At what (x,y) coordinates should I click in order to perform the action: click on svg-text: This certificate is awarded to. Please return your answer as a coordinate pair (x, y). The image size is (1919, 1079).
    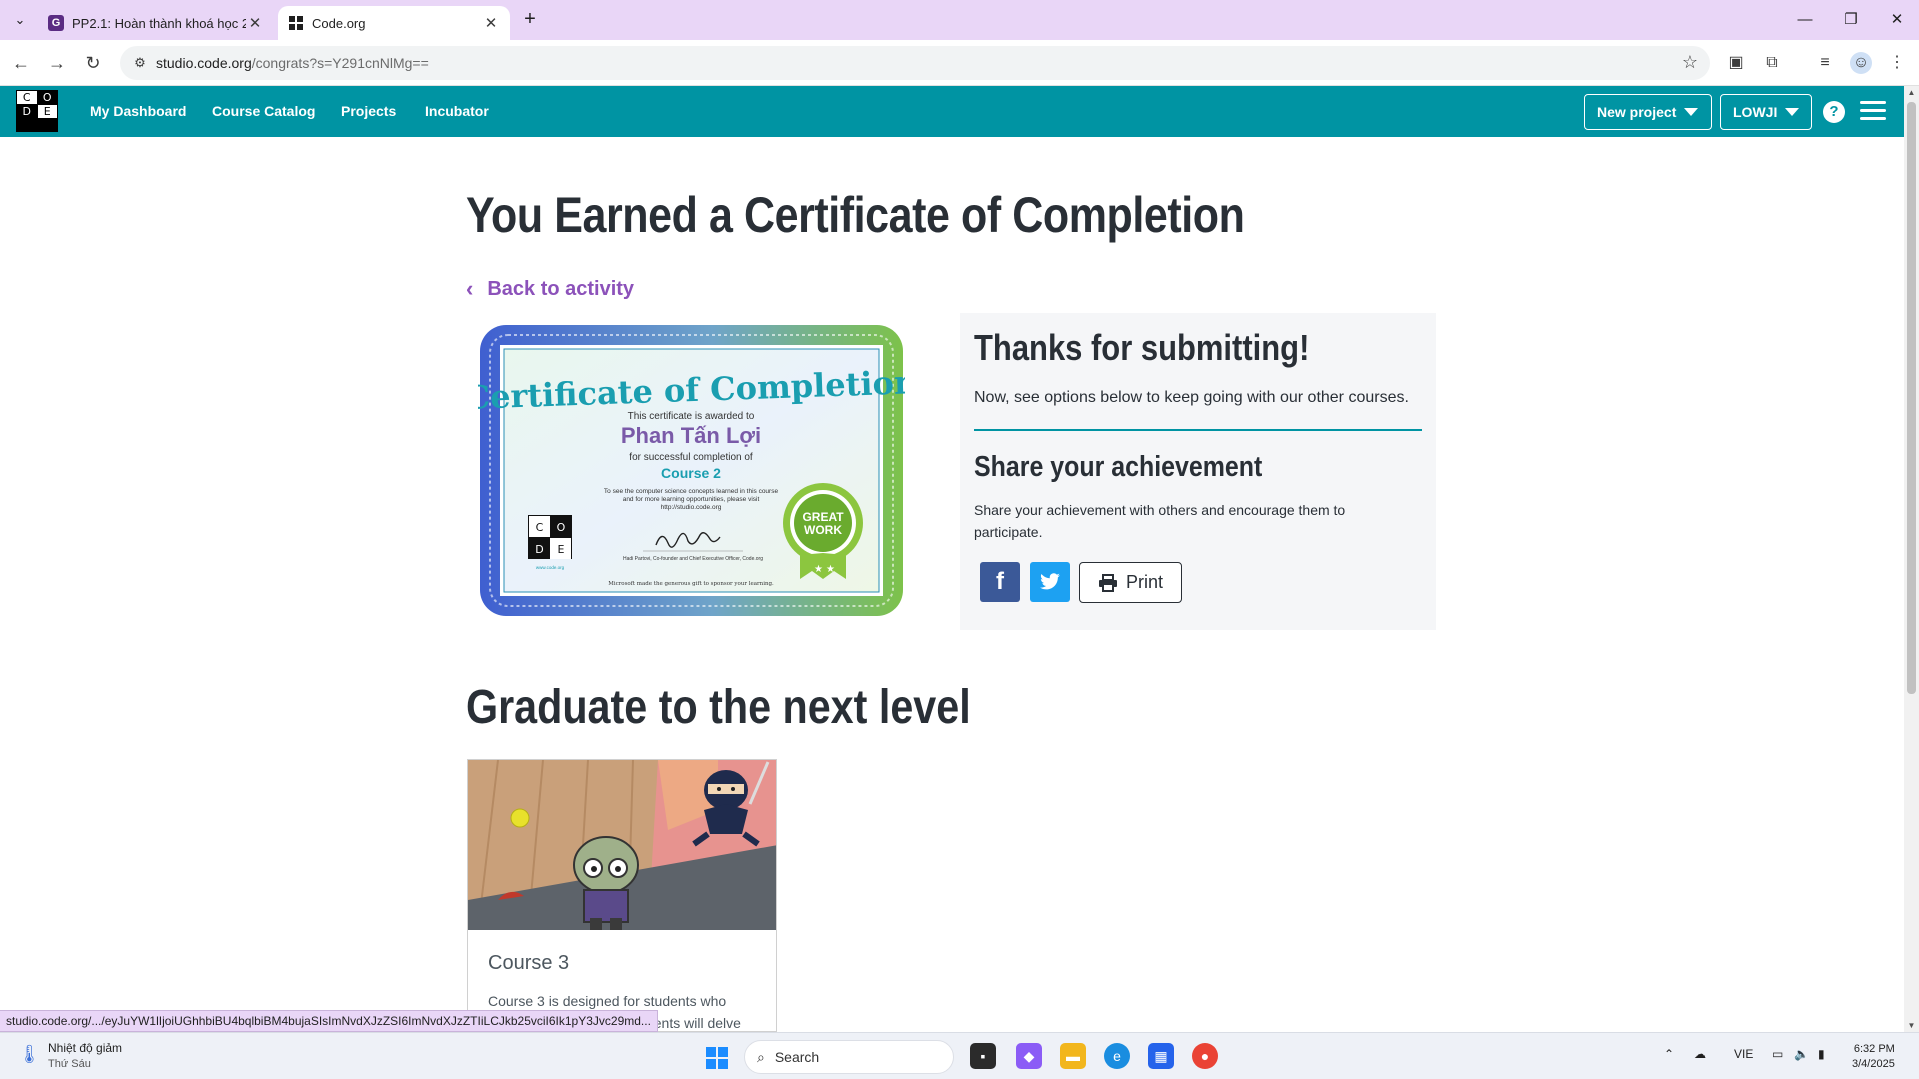
    Looking at the image, I should click on (691, 416).